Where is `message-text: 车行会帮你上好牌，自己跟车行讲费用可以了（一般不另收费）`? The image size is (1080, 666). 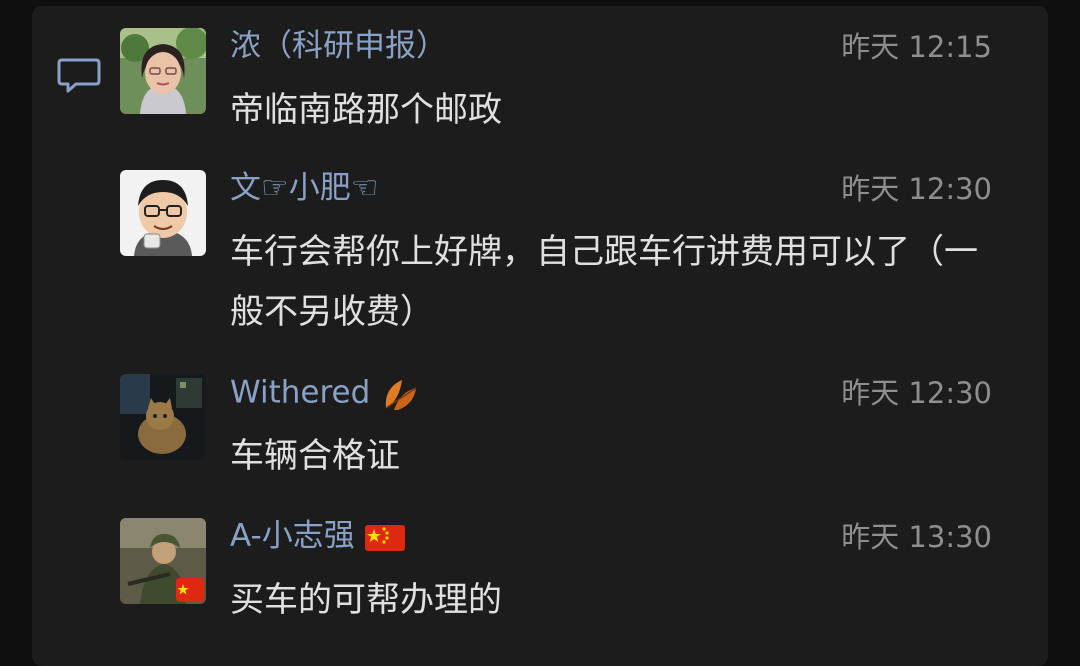
message-text: 车行会帮你上好牌，自己跟车行讲费用可以了（一般不另收费） is located at coordinates (604, 282).